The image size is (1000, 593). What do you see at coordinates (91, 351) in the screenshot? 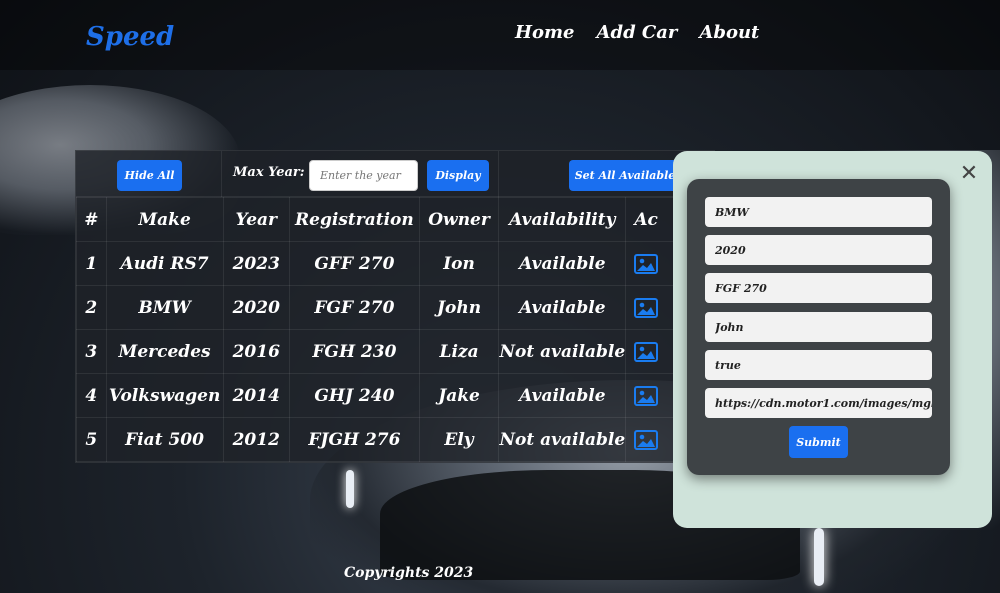
I see `cell-number: 3` at bounding box center [91, 351].